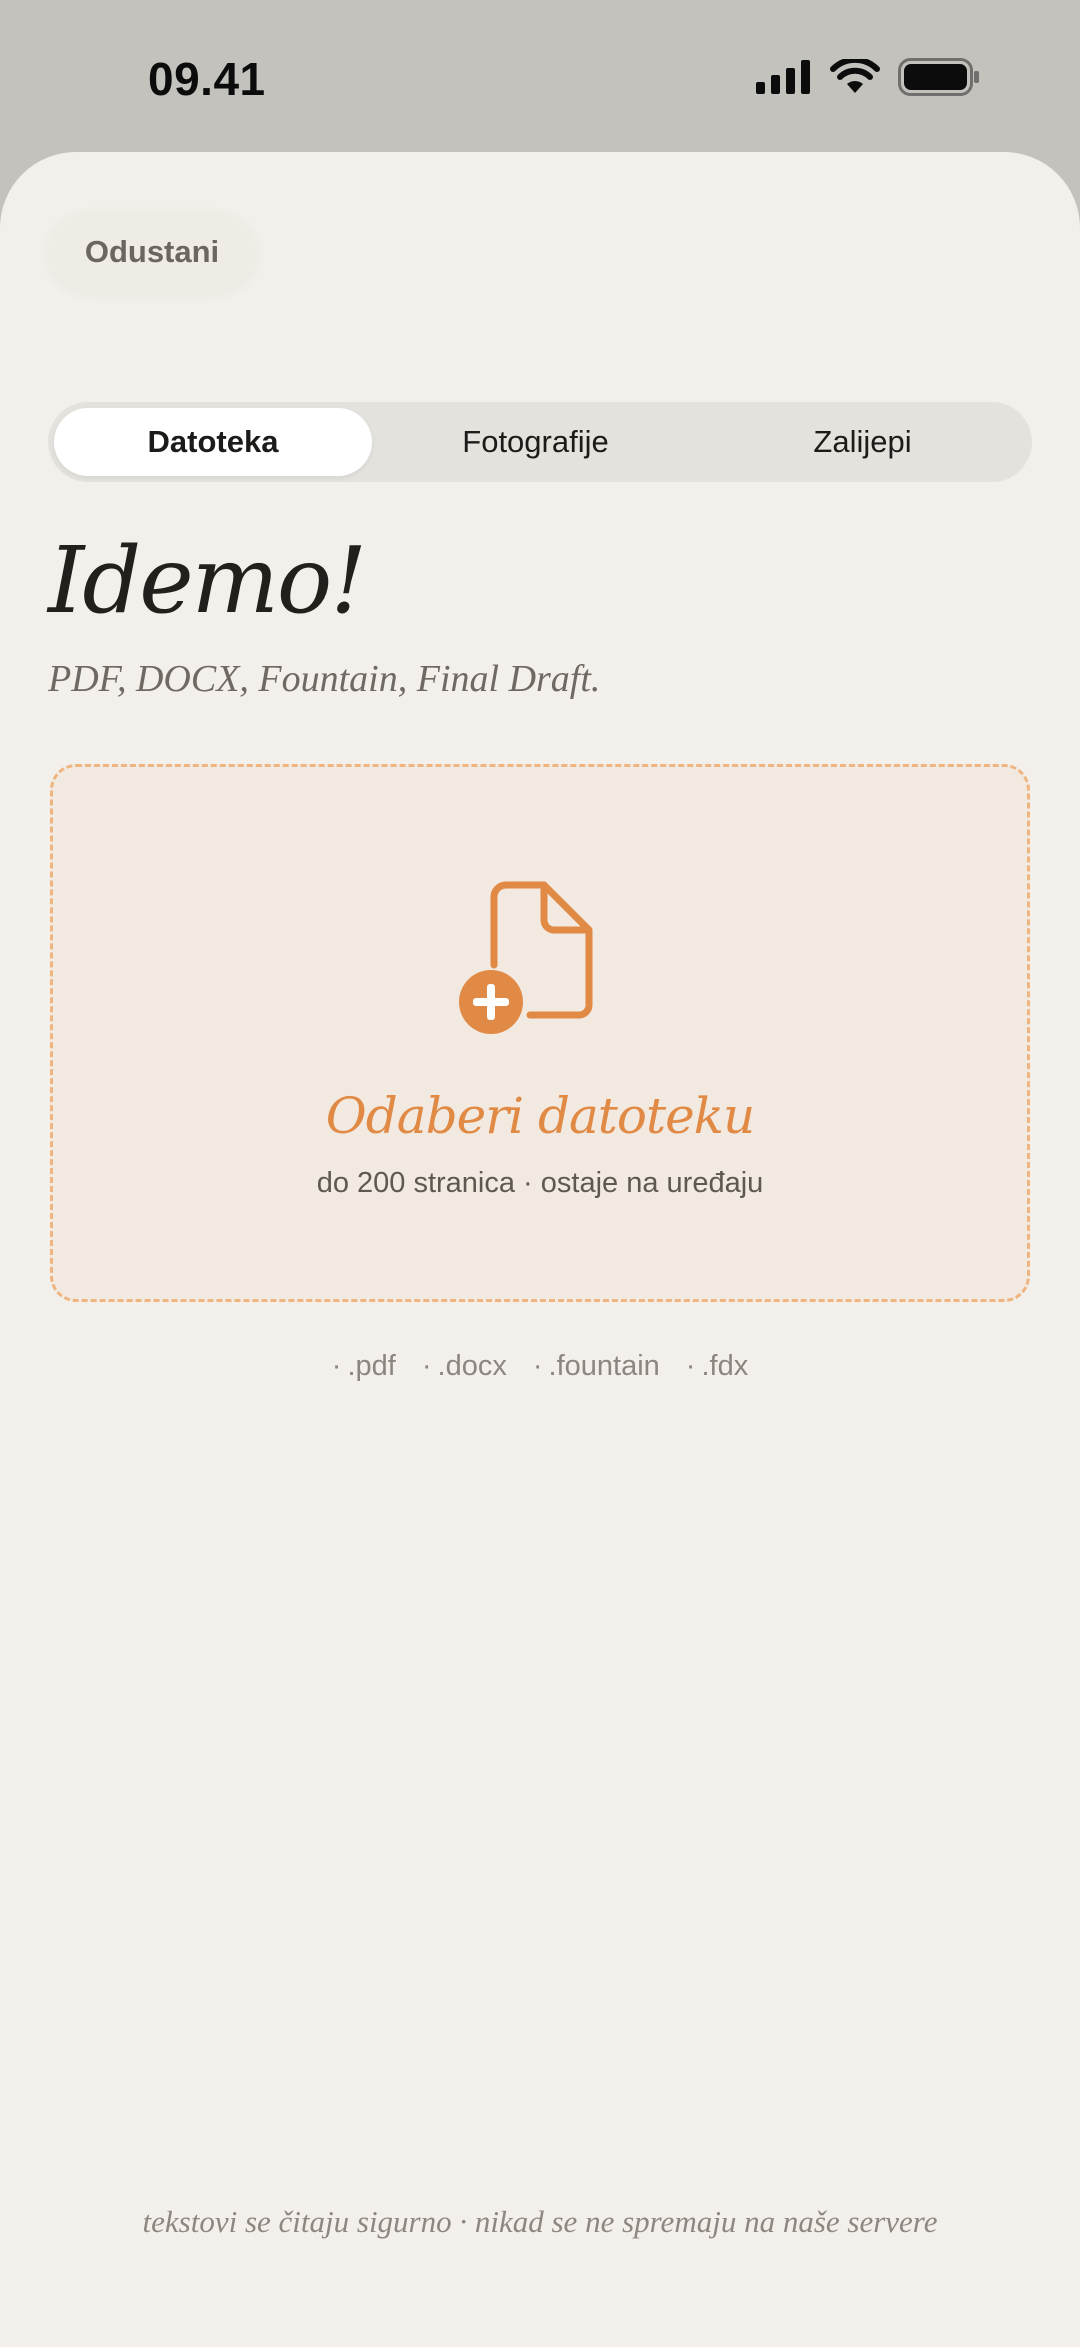 The width and height of the screenshot is (1080, 2347). I want to click on tab-fotografije: Fotografije, so click(535, 442).